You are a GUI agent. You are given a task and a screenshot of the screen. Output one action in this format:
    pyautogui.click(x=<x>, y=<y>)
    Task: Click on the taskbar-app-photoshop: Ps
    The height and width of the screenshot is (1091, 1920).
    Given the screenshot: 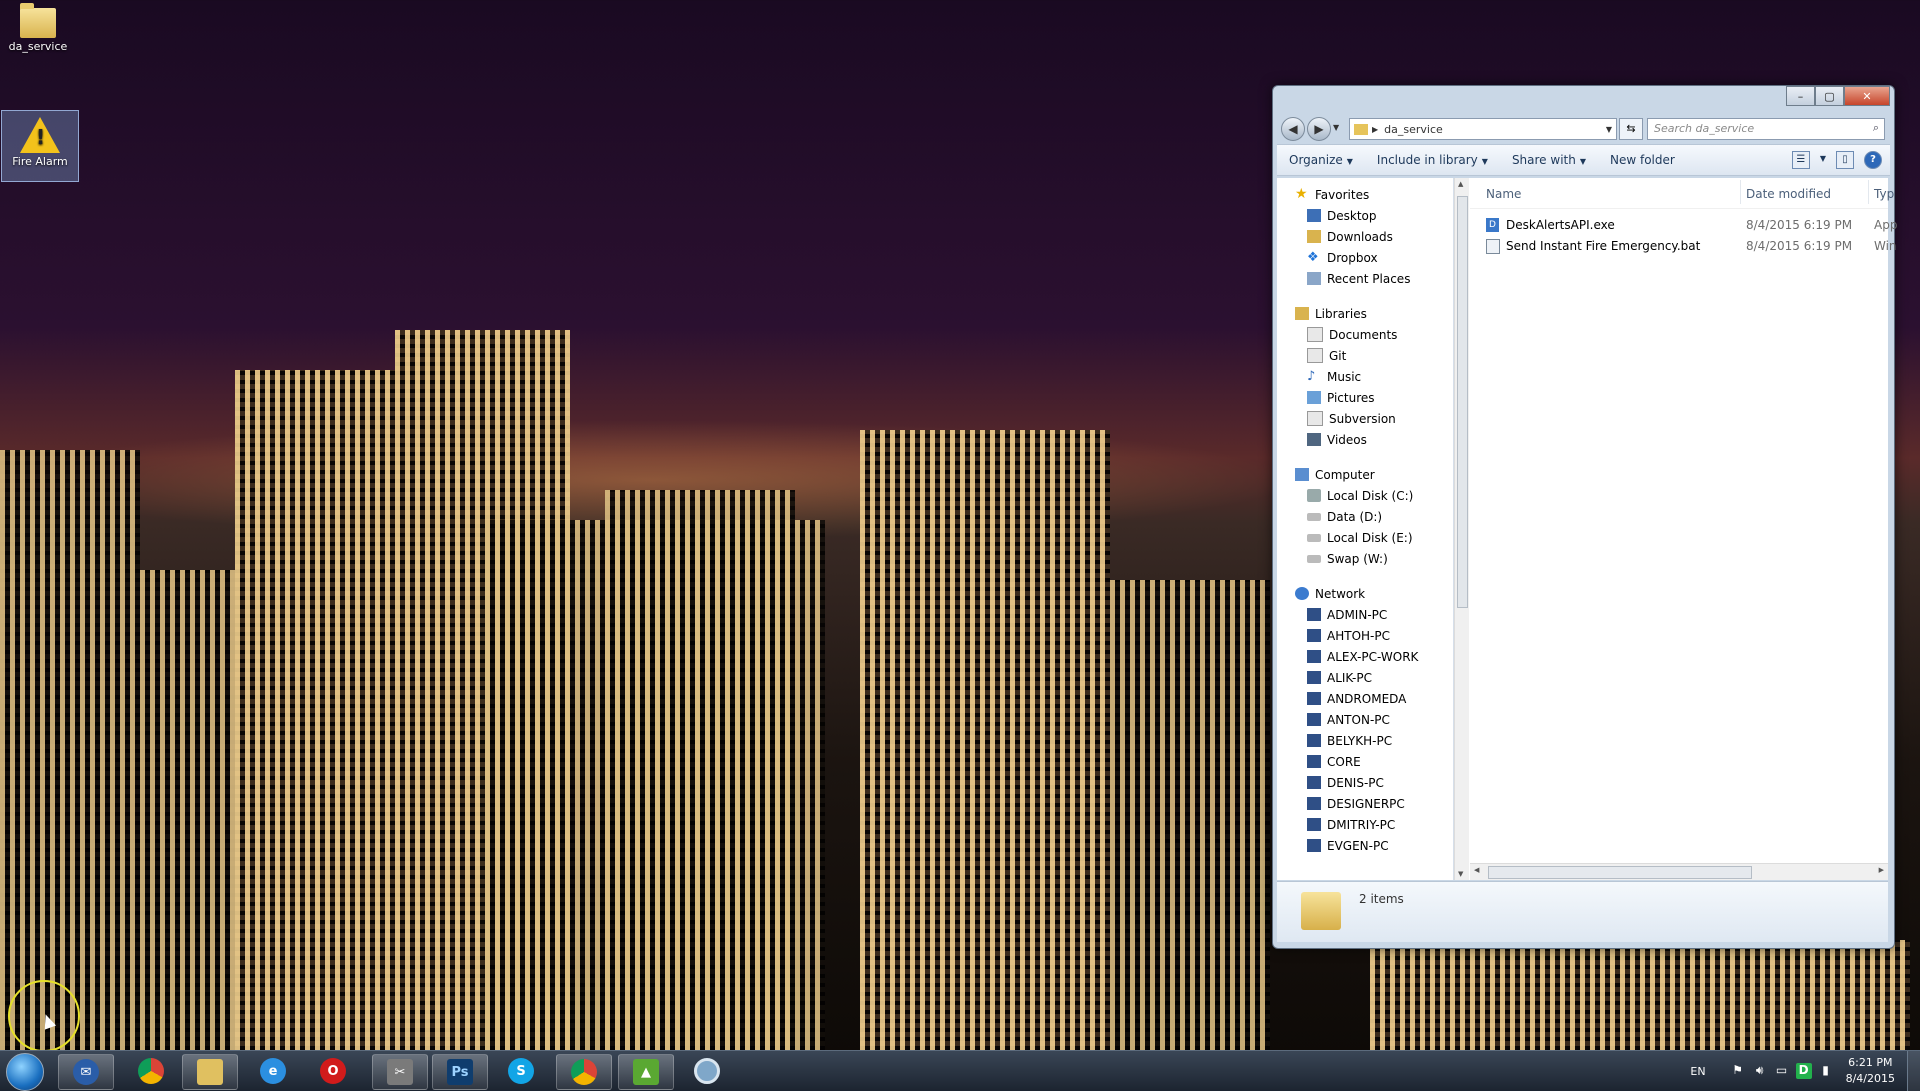 What is the action you would take?
    pyautogui.click(x=460, y=1072)
    